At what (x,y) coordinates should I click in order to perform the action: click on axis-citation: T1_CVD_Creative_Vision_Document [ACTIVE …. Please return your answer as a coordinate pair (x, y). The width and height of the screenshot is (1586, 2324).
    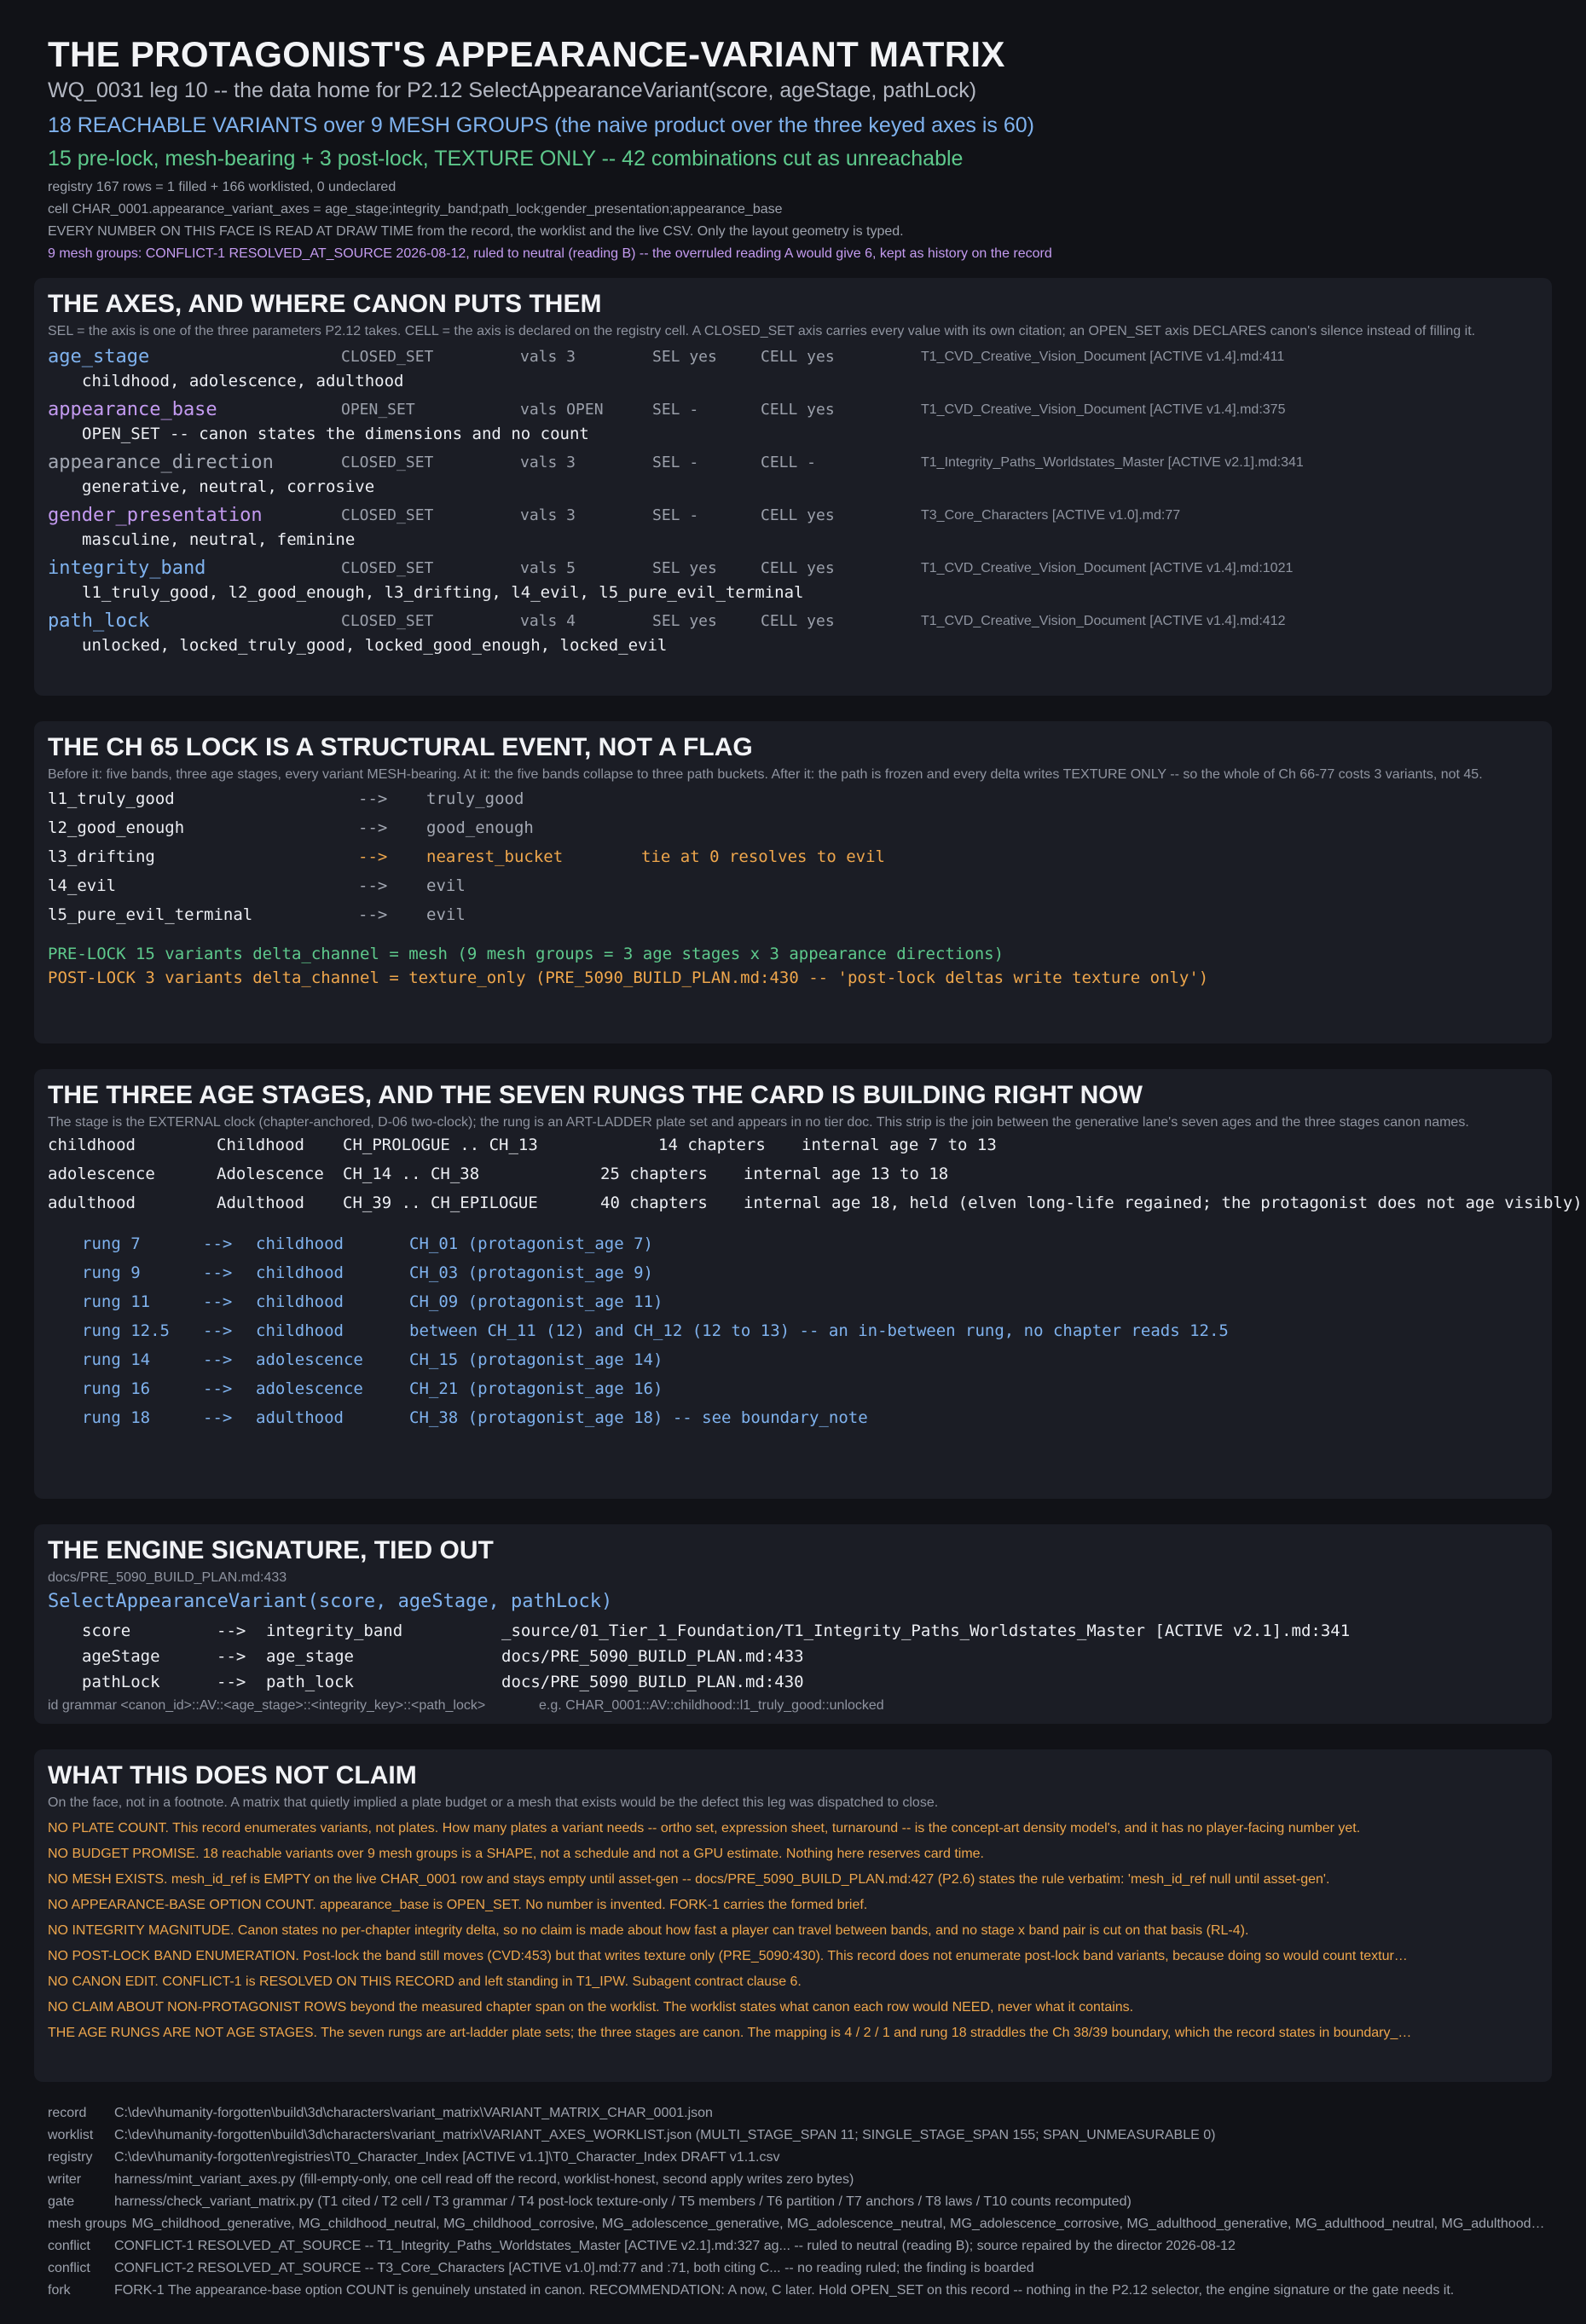
    Looking at the image, I should click on (1107, 568).